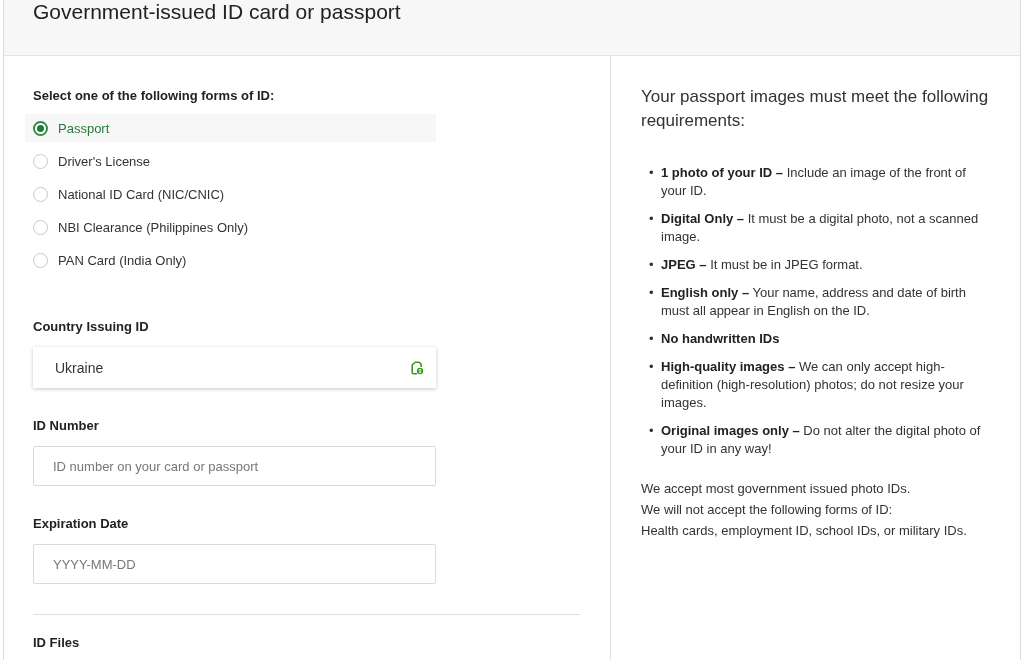 This screenshot has width=1024, height=660. What do you see at coordinates (821, 440) in the screenshot?
I see `requirement-item: Original images only – Do not alter the digital photo of your ID in any way!` at bounding box center [821, 440].